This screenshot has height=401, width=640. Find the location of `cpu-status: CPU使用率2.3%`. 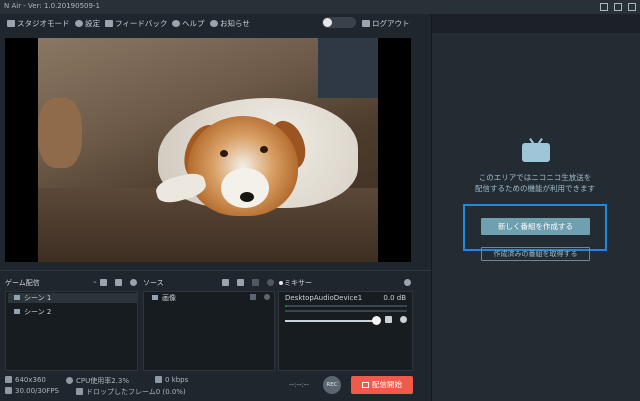

cpu-status: CPU使用率2.3% is located at coordinates (97, 381).